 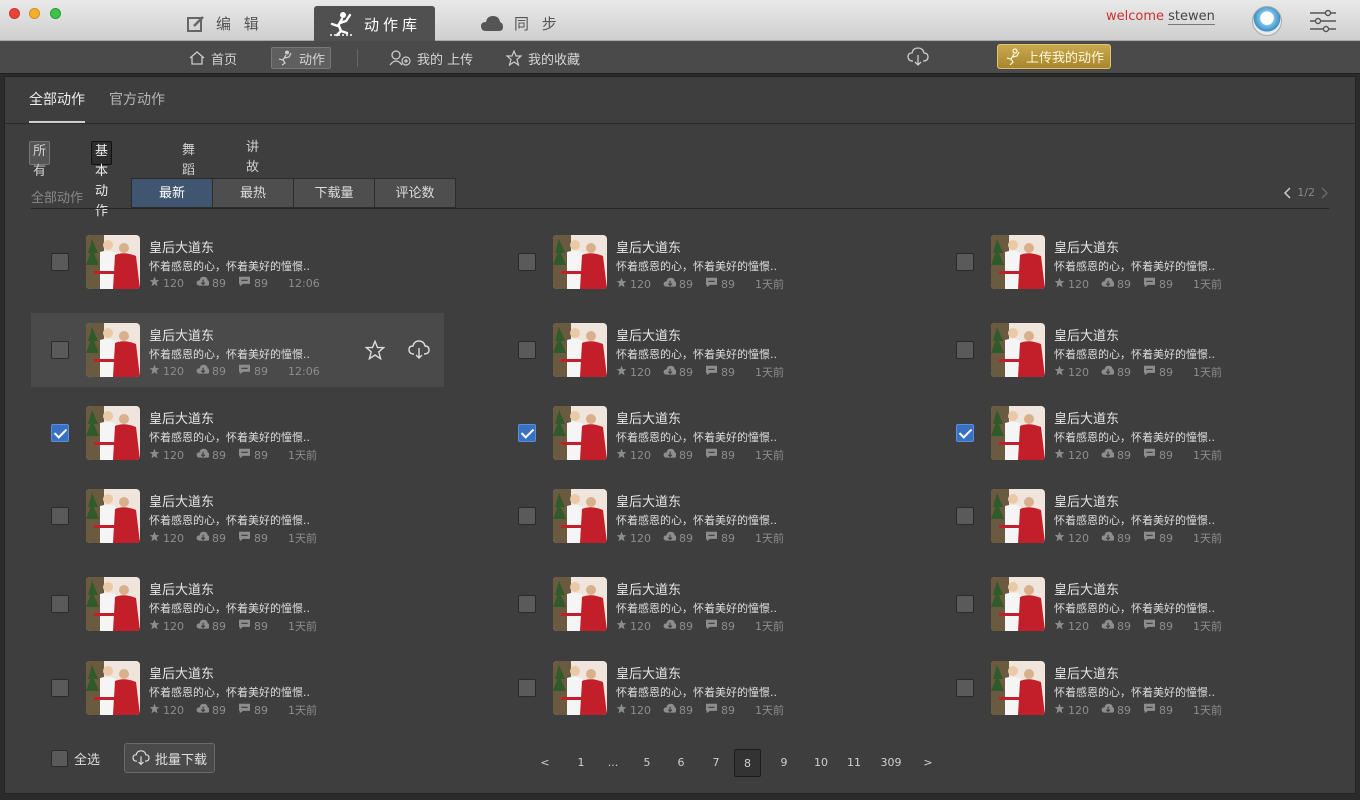 What do you see at coordinates (253, 193) in the screenshot?
I see `sort-hottest-button: 最热` at bounding box center [253, 193].